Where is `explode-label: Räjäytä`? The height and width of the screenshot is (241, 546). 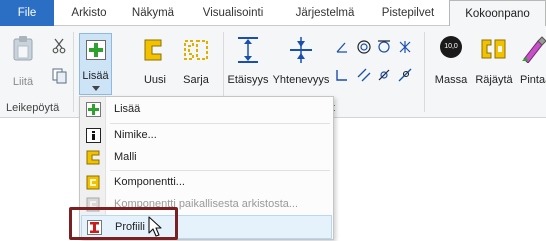 explode-label: Räjäytä is located at coordinates (494, 80).